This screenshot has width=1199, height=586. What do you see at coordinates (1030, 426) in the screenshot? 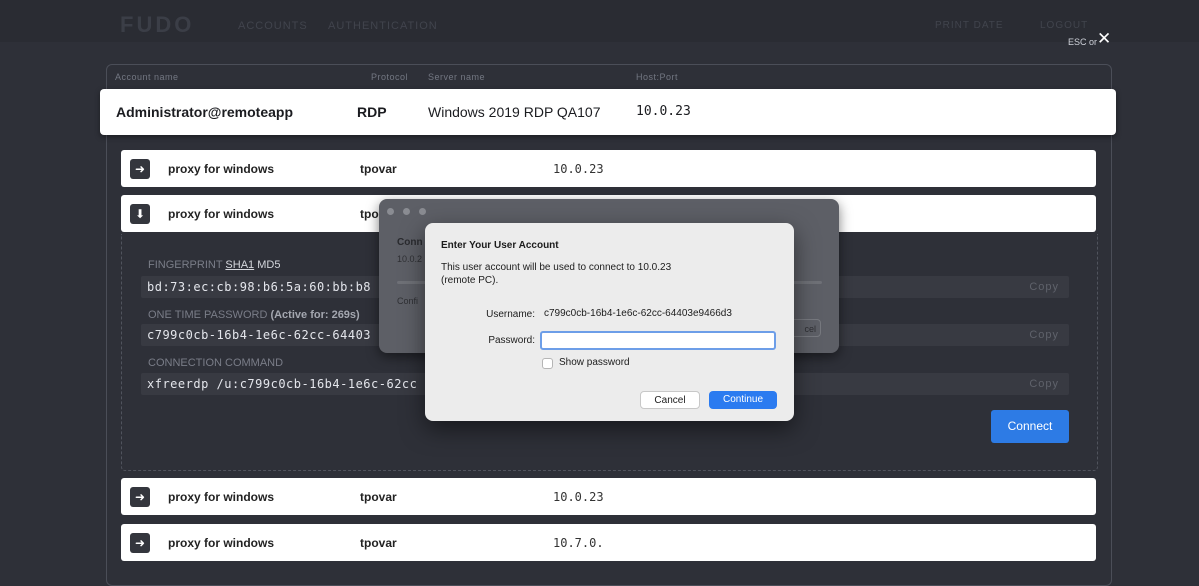
I see `connect-button: Connect` at bounding box center [1030, 426].